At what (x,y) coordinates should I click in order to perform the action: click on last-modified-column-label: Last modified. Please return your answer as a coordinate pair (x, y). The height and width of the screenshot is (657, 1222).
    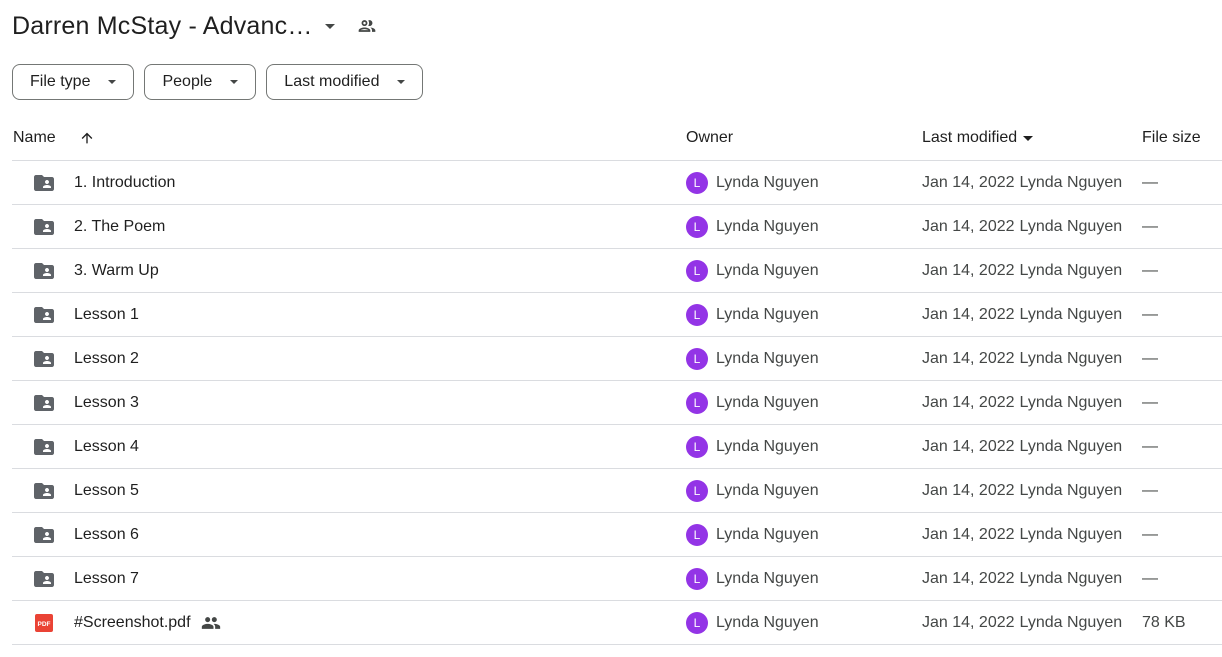
    Looking at the image, I should click on (970, 137).